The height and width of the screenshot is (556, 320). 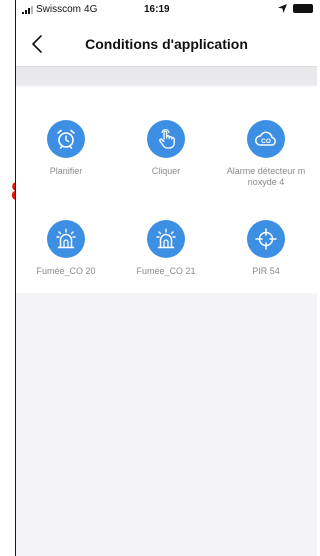 I want to click on battery-icon, so click(x=303, y=8).